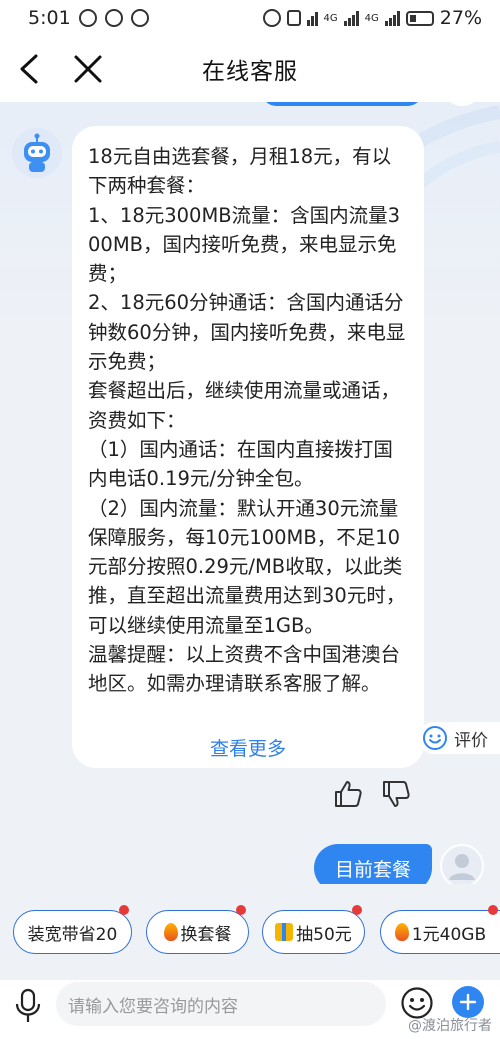 The height and width of the screenshot is (1039, 500). I want to click on message-input: 请输入您要咨询的内容, so click(221, 1004).